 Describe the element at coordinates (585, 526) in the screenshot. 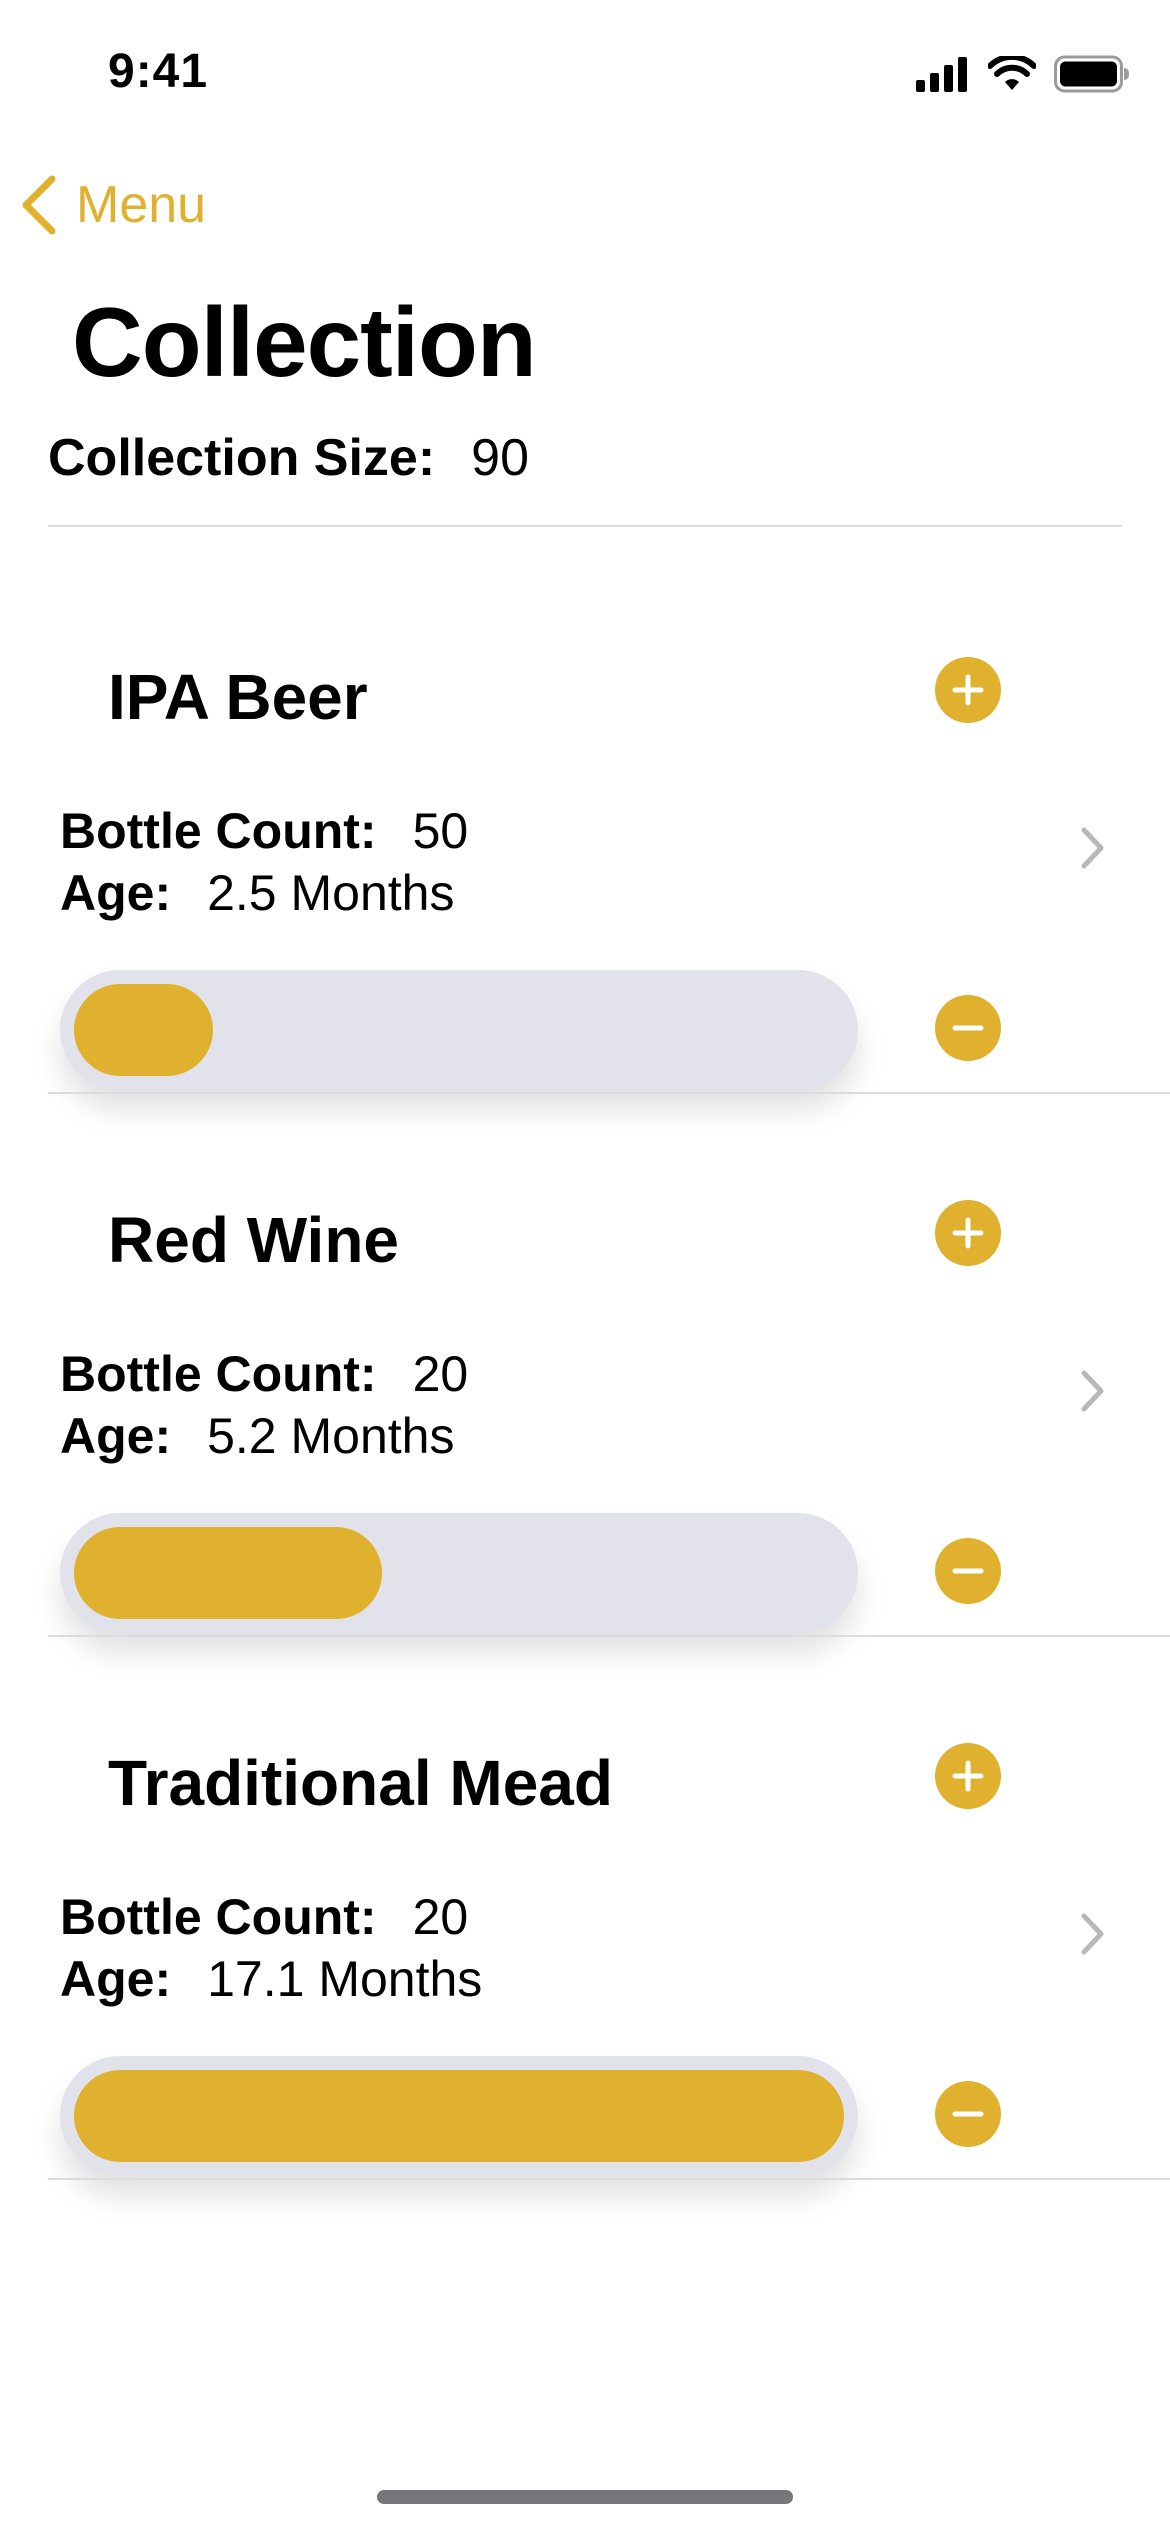

I see `header-divider` at that location.